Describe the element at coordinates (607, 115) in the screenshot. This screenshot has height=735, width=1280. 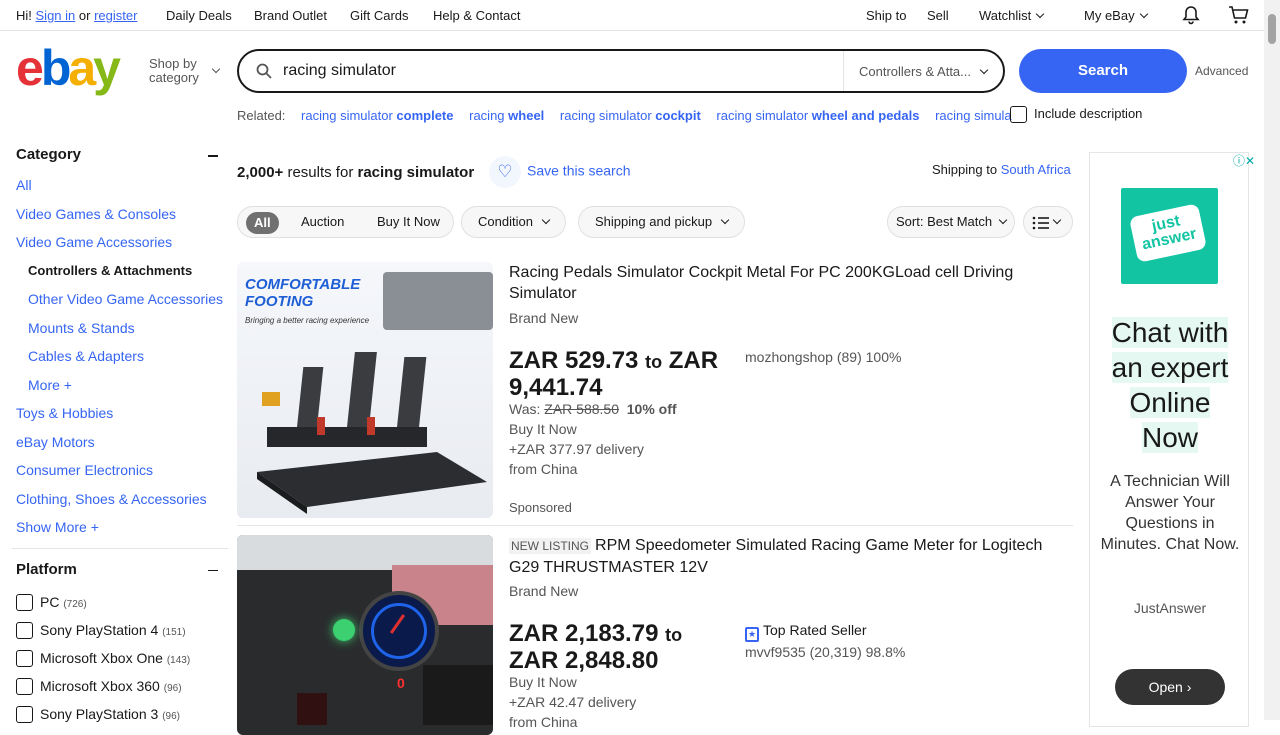
I see `related-link-text: racing simulator` at that location.